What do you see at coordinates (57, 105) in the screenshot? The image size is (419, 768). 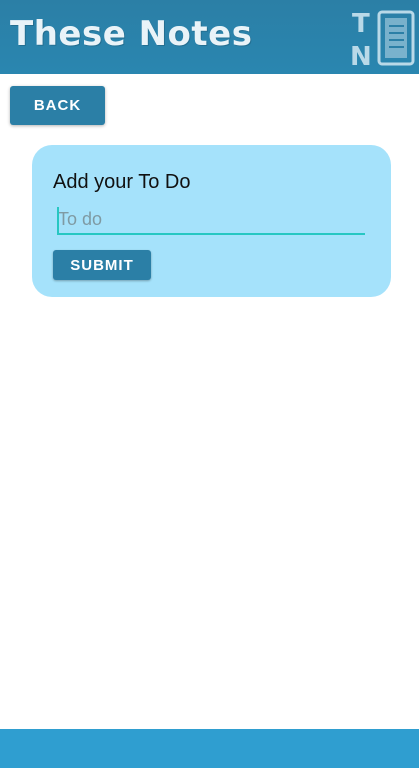 I see `back-button: BACK` at bounding box center [57, 105].